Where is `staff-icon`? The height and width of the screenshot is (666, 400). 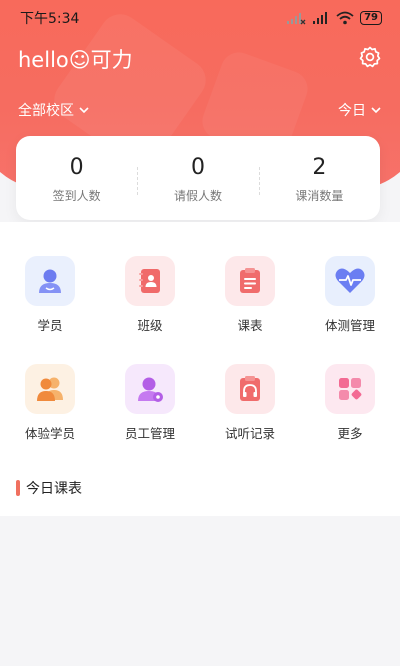
staff-icon is located at coordinates (150, 389).